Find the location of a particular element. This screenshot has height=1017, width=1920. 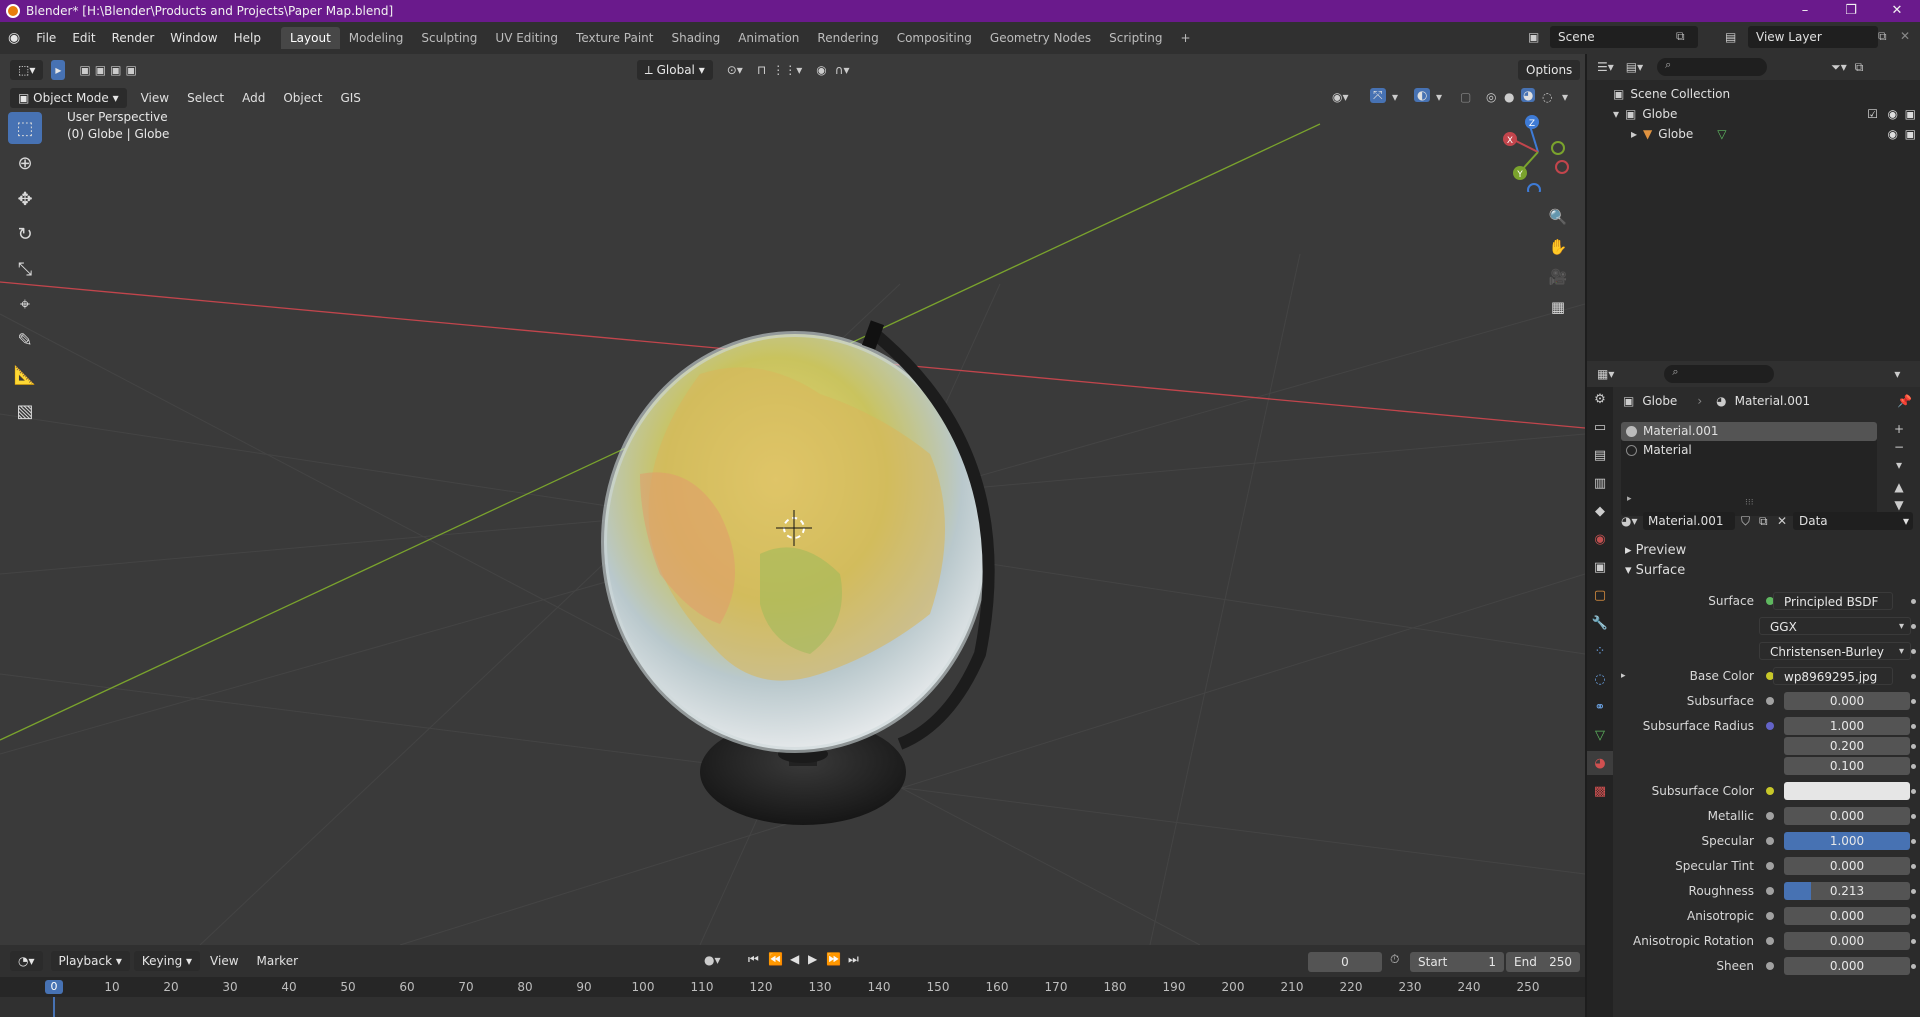

view-layer-selector: View Layer is located at coordinates (1813, 37).